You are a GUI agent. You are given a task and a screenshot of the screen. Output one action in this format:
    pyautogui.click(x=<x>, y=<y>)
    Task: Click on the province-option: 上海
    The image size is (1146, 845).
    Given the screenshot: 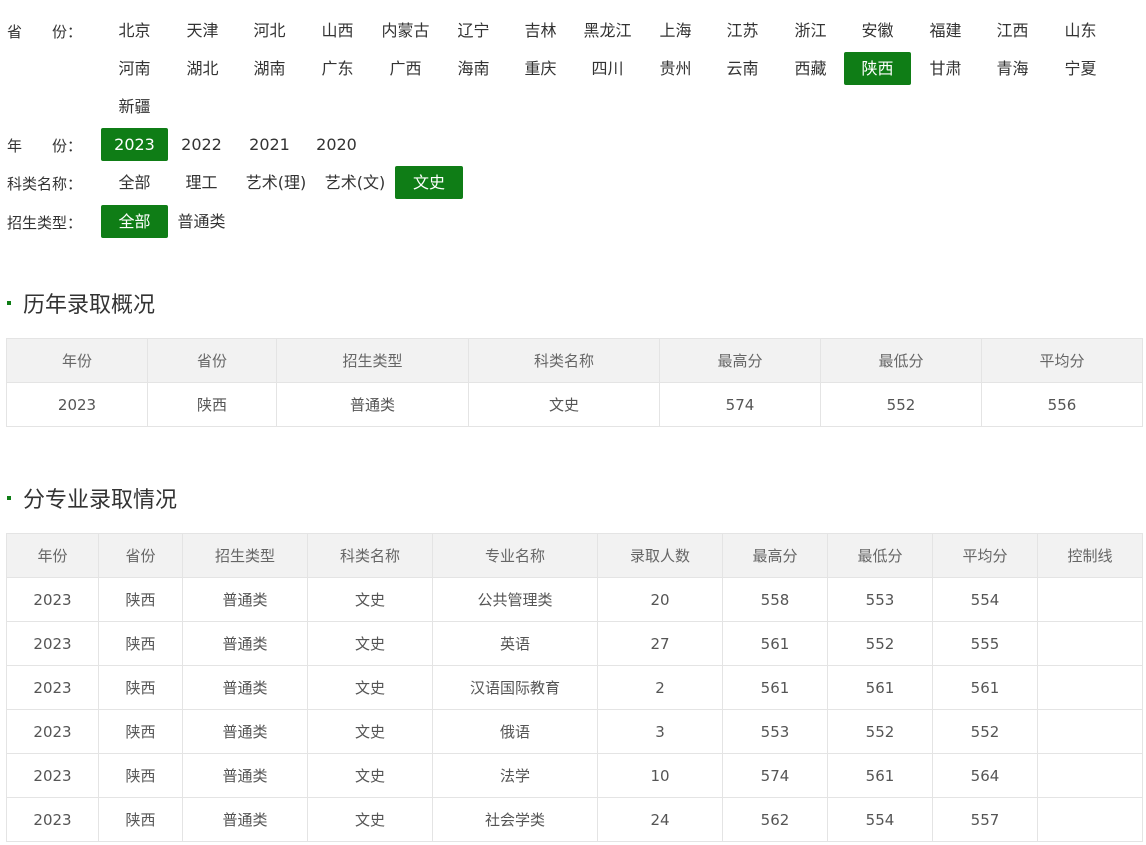 What is the action you would take?
    pyautogui.click(x=675, y=30)
    